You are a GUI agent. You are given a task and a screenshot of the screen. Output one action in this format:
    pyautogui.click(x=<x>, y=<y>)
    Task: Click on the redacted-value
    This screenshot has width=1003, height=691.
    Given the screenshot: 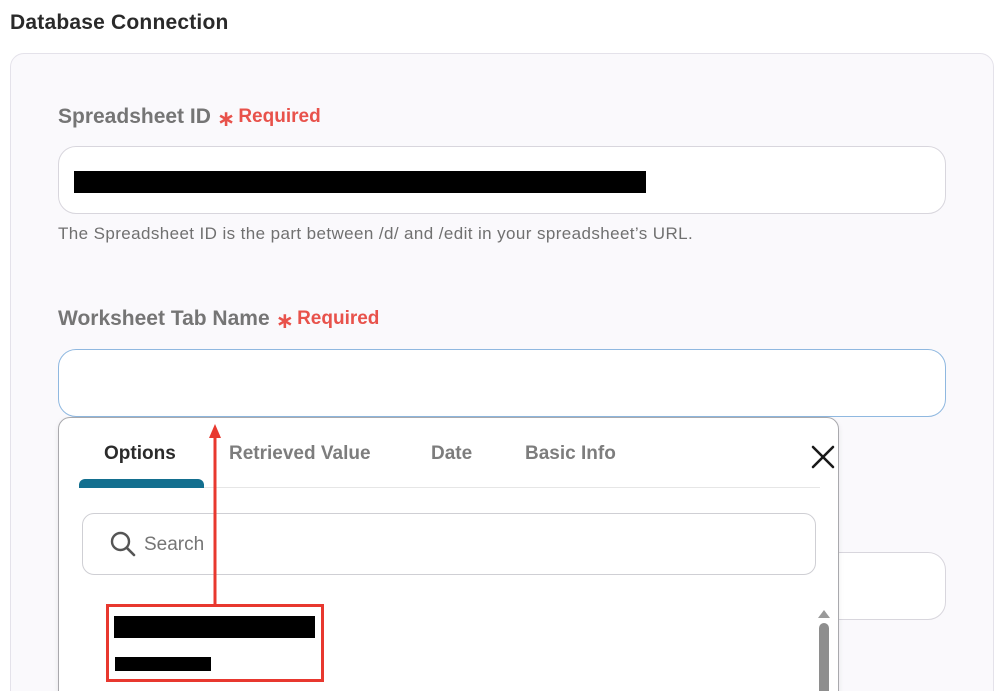 What is the action you would take?
    pyautogui.click(x=360, y=182)
    